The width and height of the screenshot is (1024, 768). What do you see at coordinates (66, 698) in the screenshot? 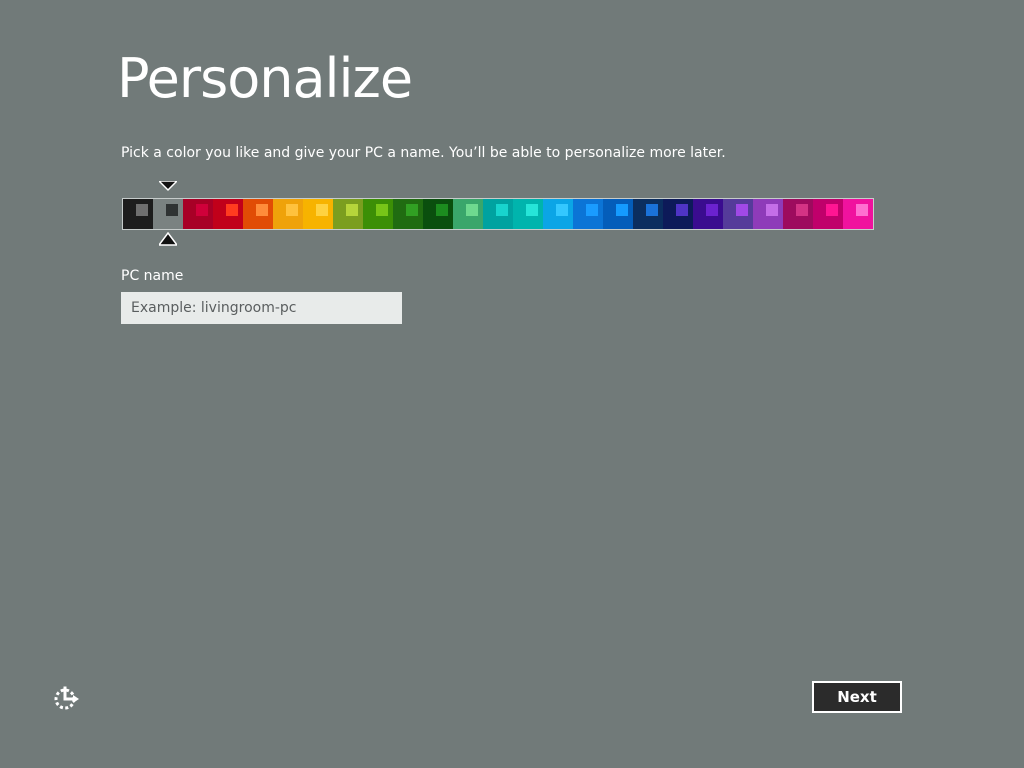
I see `ease-of-access-icon` at bounding box center [66, 698].